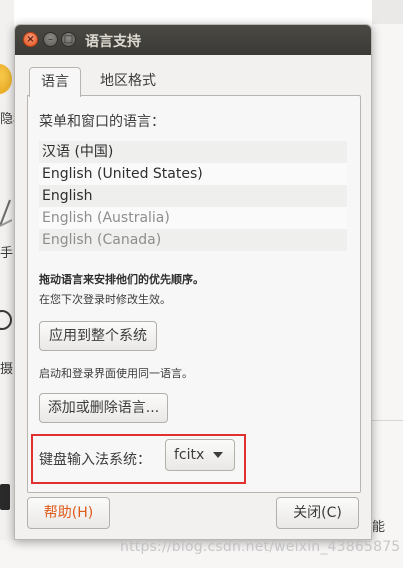 The height and width of the screenshot is (568, 403). What do you see at coordinates (6, 320) in the screenshot?
I see `camera-icon` at bounding box center [6, 320].